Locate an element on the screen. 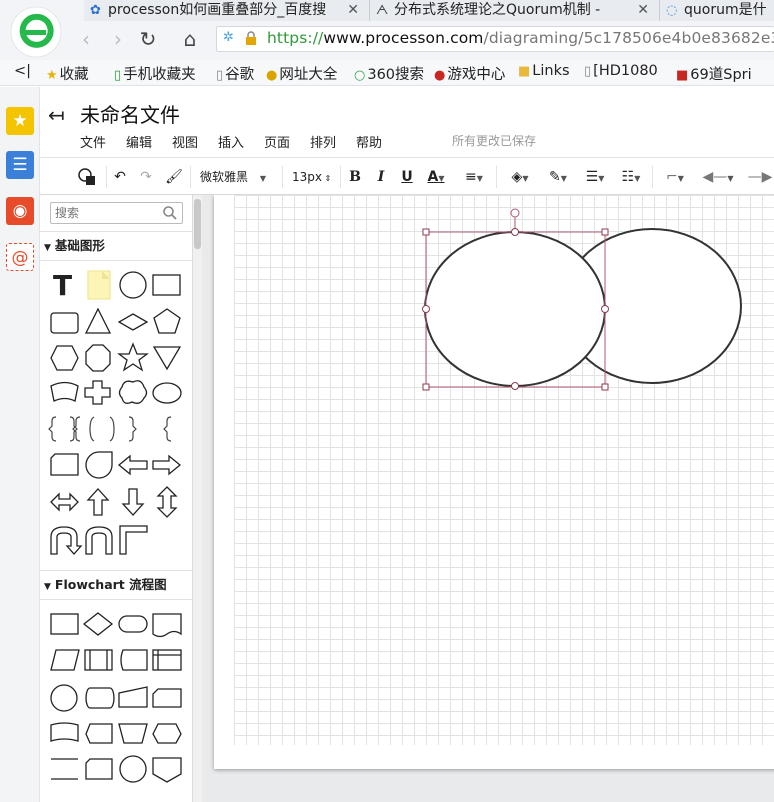 This screenshot has width=774, height=802. cloud-shape-icon is located at coordinates (133, 392).